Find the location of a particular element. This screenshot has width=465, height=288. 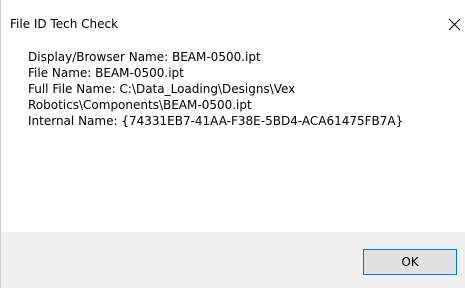

title-bar: File ID Tech Check is located at coordinates (233, 20).